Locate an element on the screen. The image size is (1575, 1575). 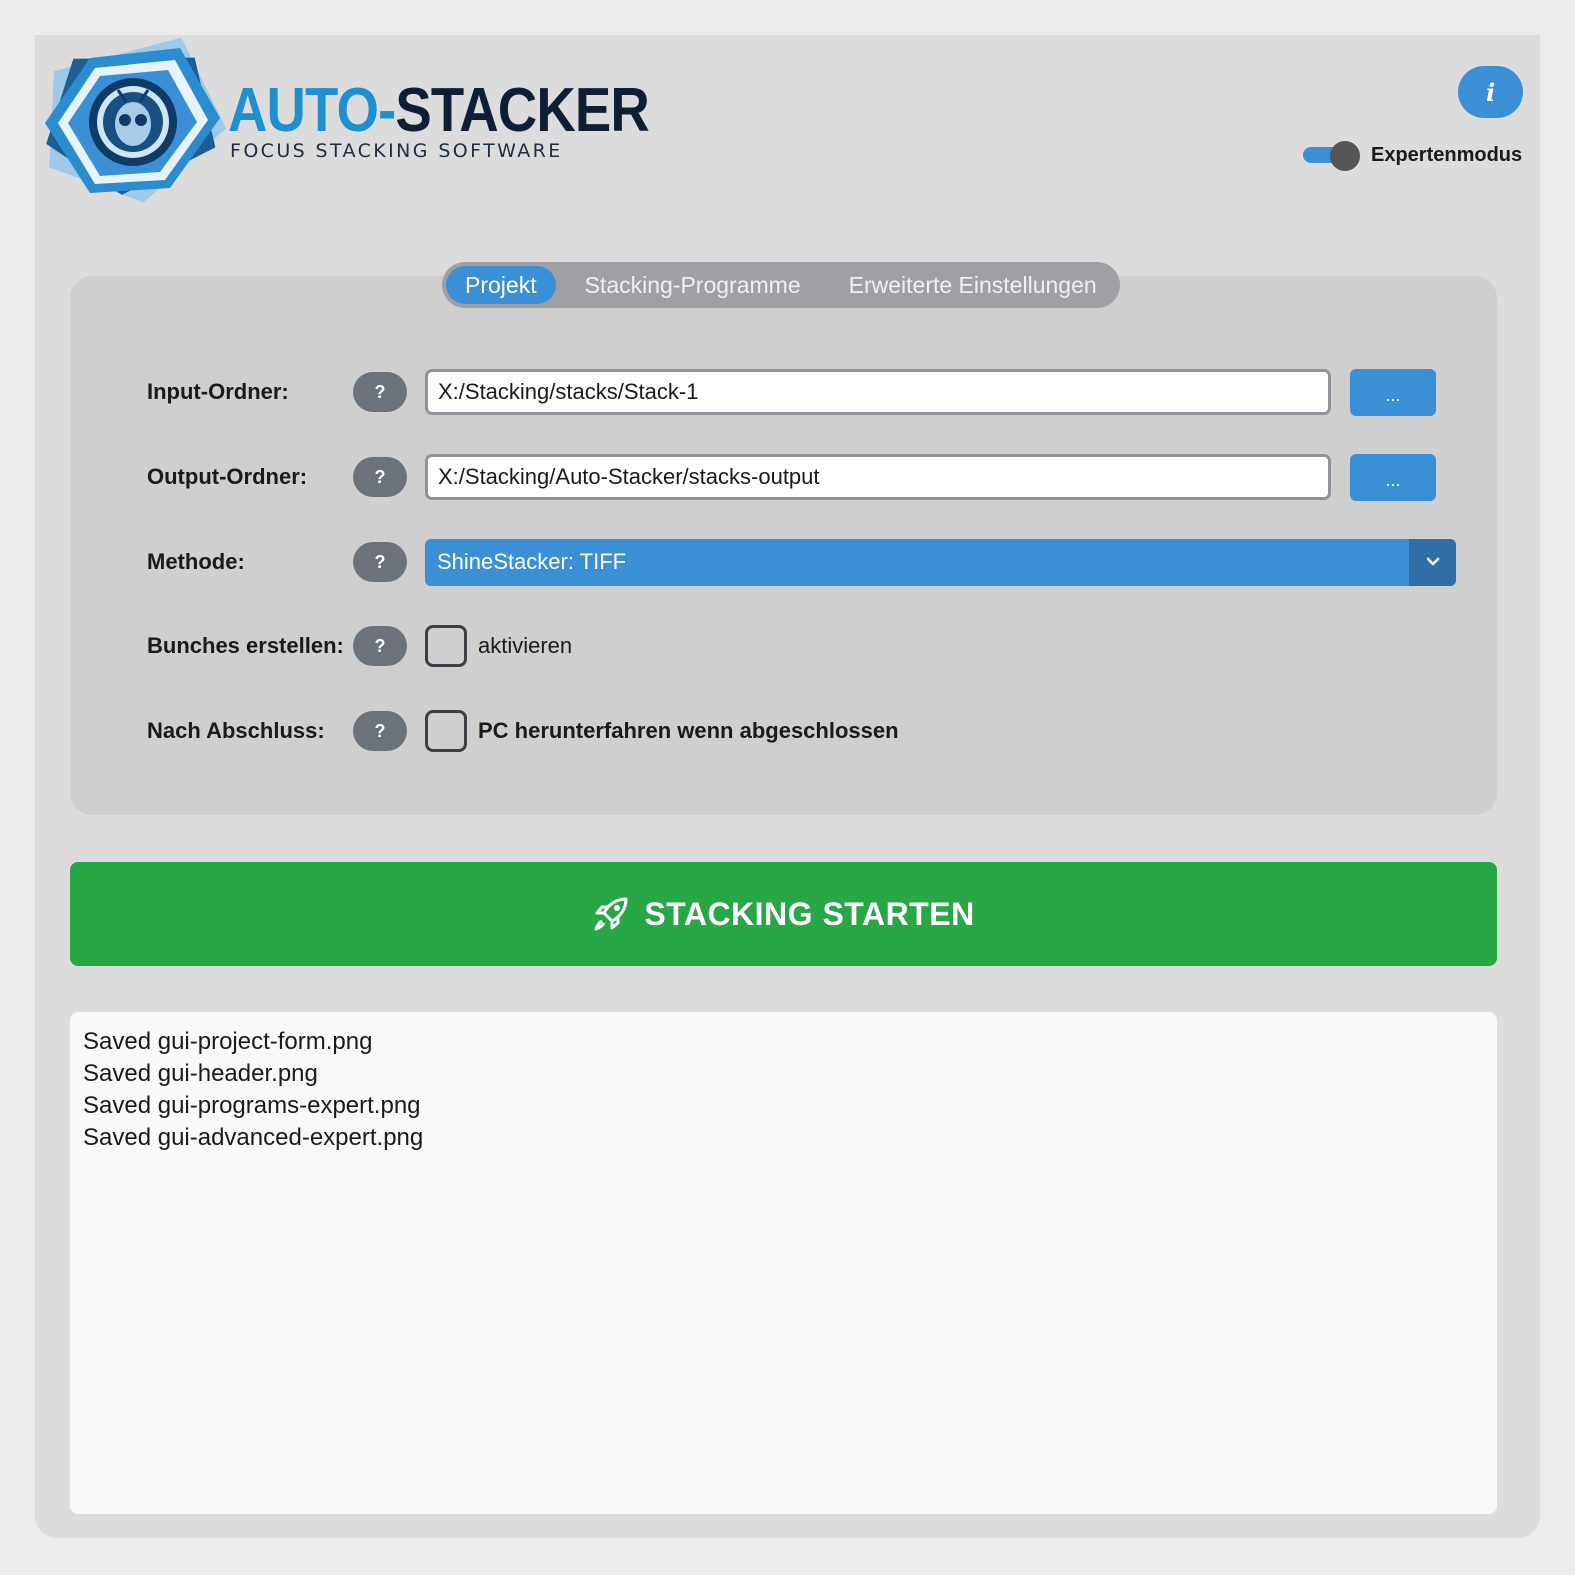
bunches-checkbox is located at coordinates (446, 646).